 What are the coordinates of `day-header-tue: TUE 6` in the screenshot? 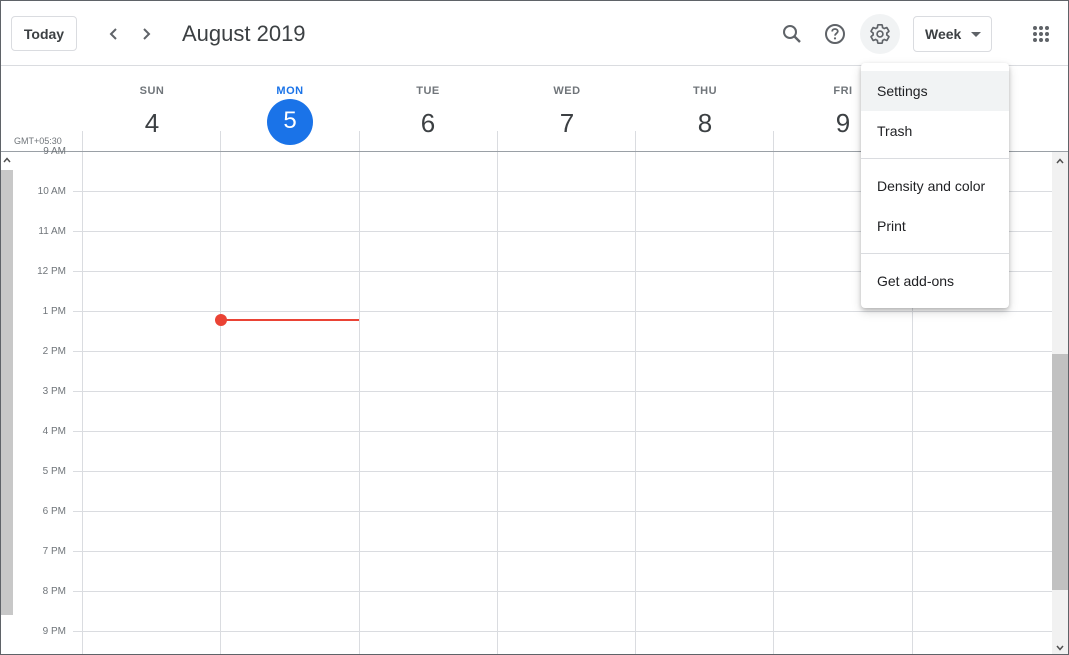 It's located at (428, 108).